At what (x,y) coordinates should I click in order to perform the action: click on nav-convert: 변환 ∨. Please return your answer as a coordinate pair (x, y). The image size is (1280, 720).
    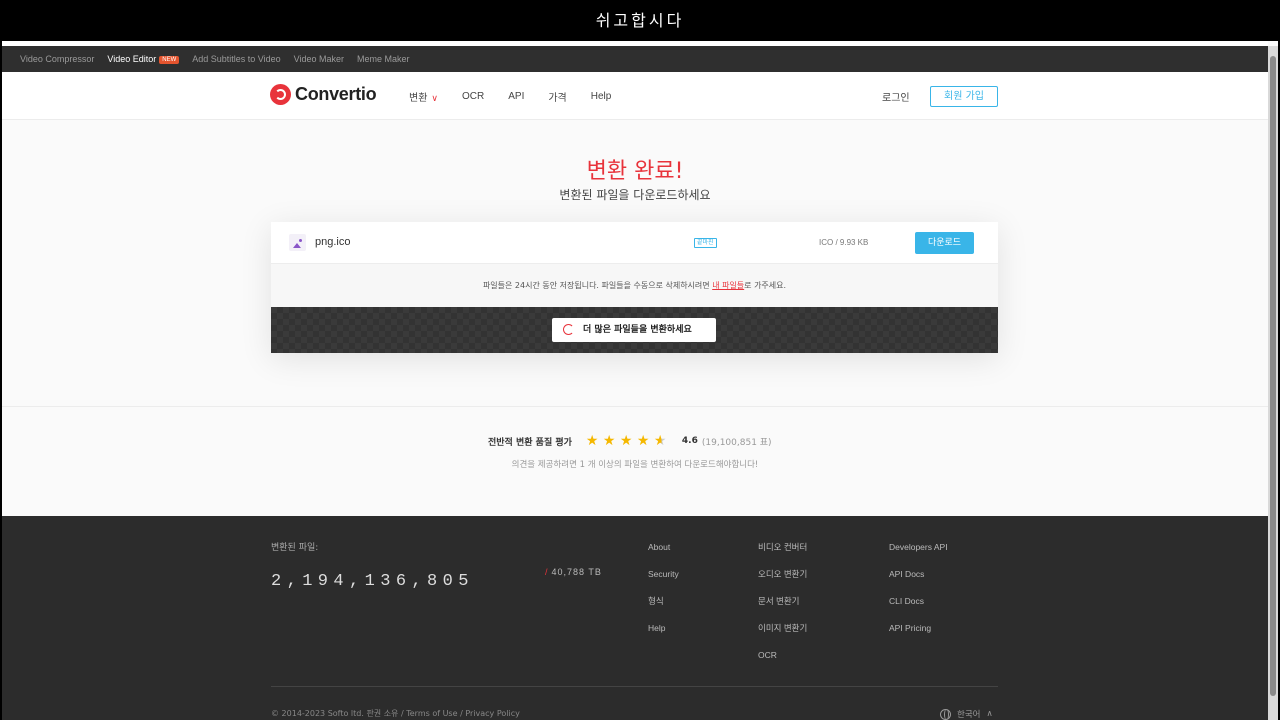
    Looking at the image, I should click on (423, 96).